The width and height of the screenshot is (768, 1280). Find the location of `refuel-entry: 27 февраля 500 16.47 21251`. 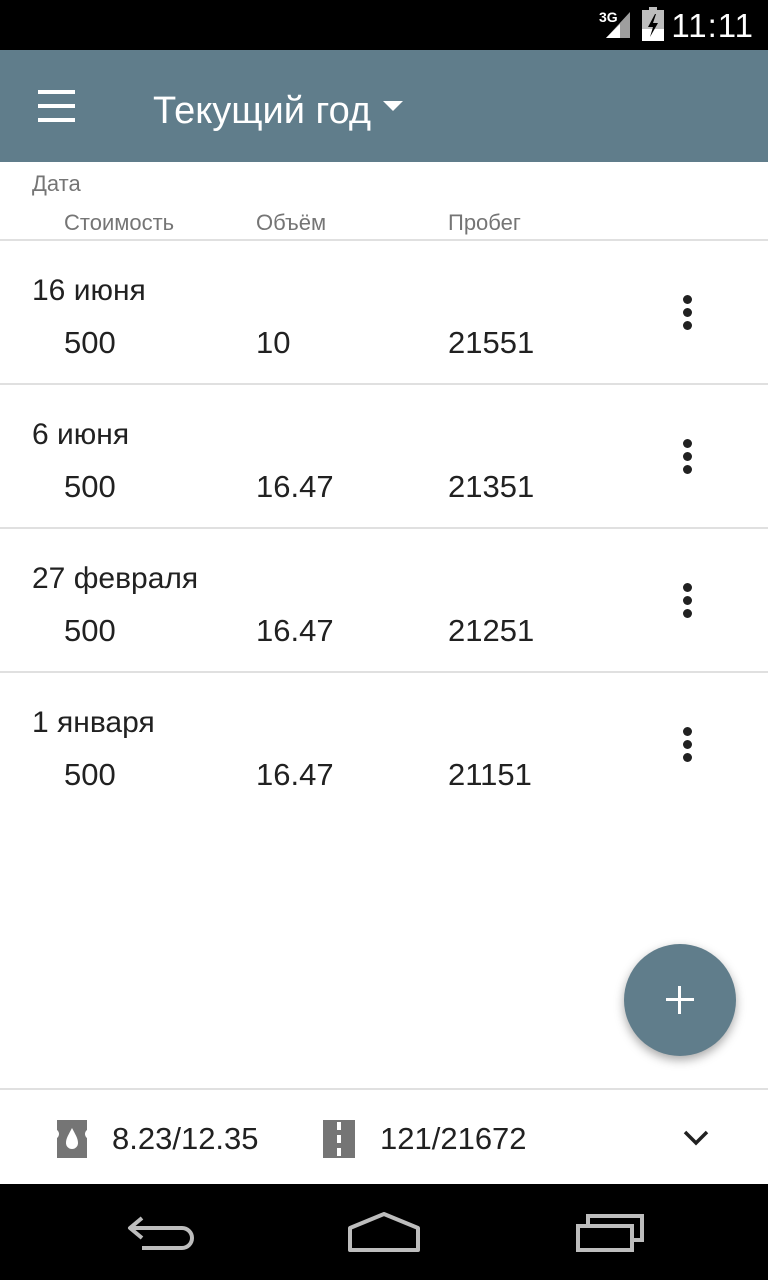

refuel-entry: 27 февраля 500 16.47 21251 is located at coordinates (384, 601).